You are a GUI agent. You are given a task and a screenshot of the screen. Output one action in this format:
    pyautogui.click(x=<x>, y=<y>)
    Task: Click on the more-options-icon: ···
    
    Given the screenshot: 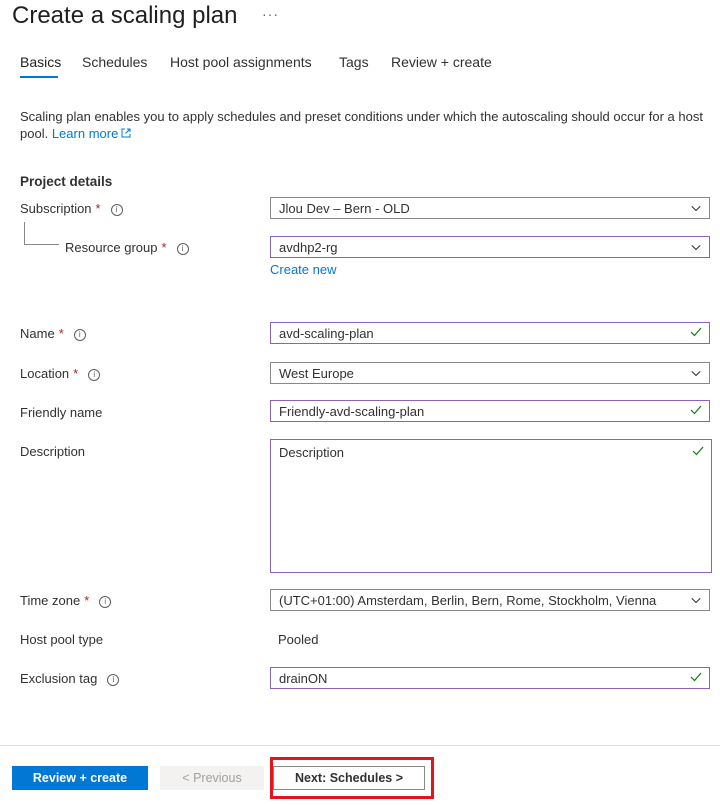 What is the action you would take?
    pyautogui.click(x=270, y=14)
    